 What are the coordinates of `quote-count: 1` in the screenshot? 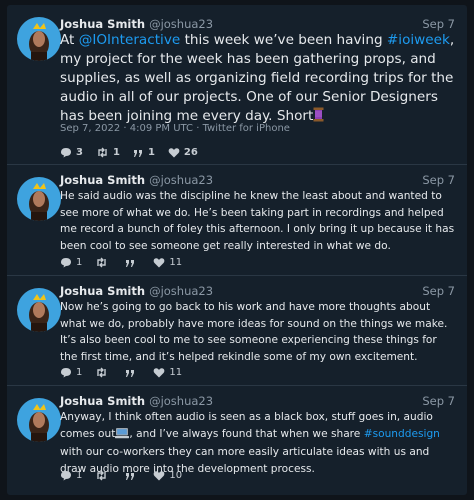 It's located at (151, 152).